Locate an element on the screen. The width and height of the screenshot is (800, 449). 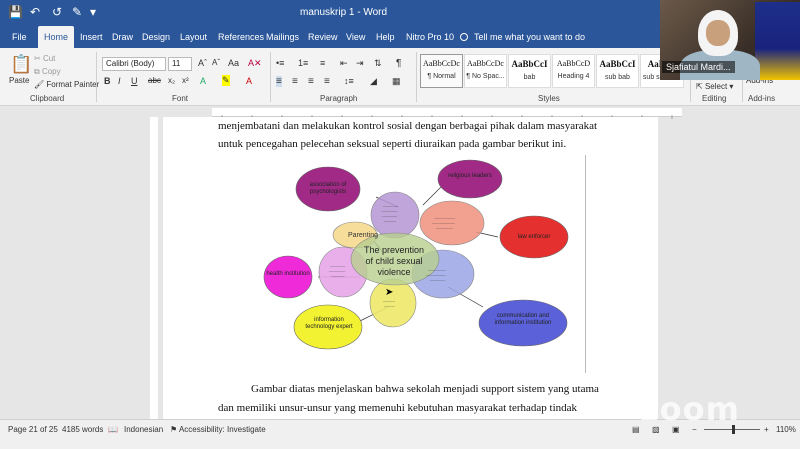
customize-toolbar-icon: ▾ is located at coordinates (93, 12).